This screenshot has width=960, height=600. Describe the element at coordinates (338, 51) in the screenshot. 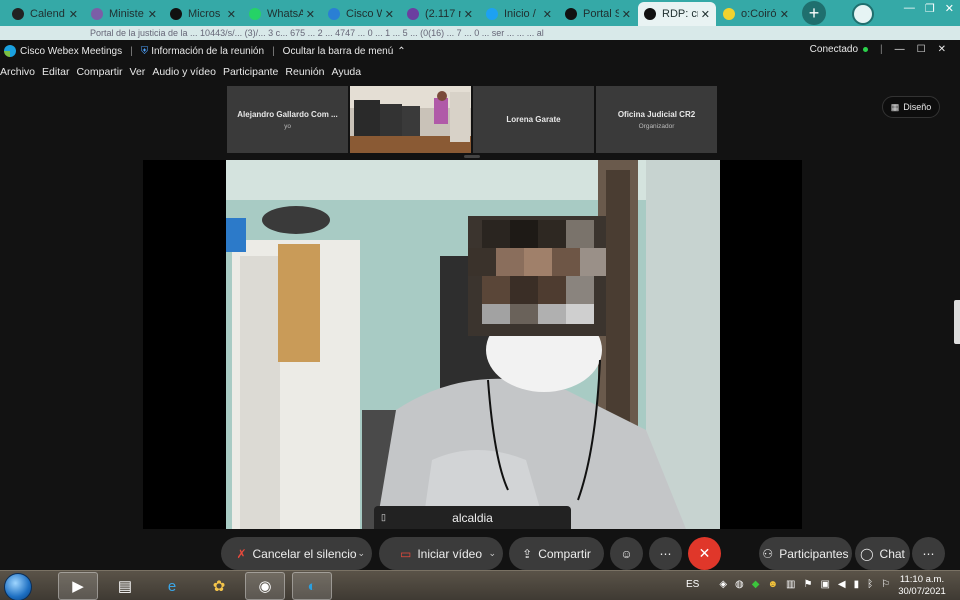

I see `hide-menu-bar-link: Ocultar la barra de menú` at that location.